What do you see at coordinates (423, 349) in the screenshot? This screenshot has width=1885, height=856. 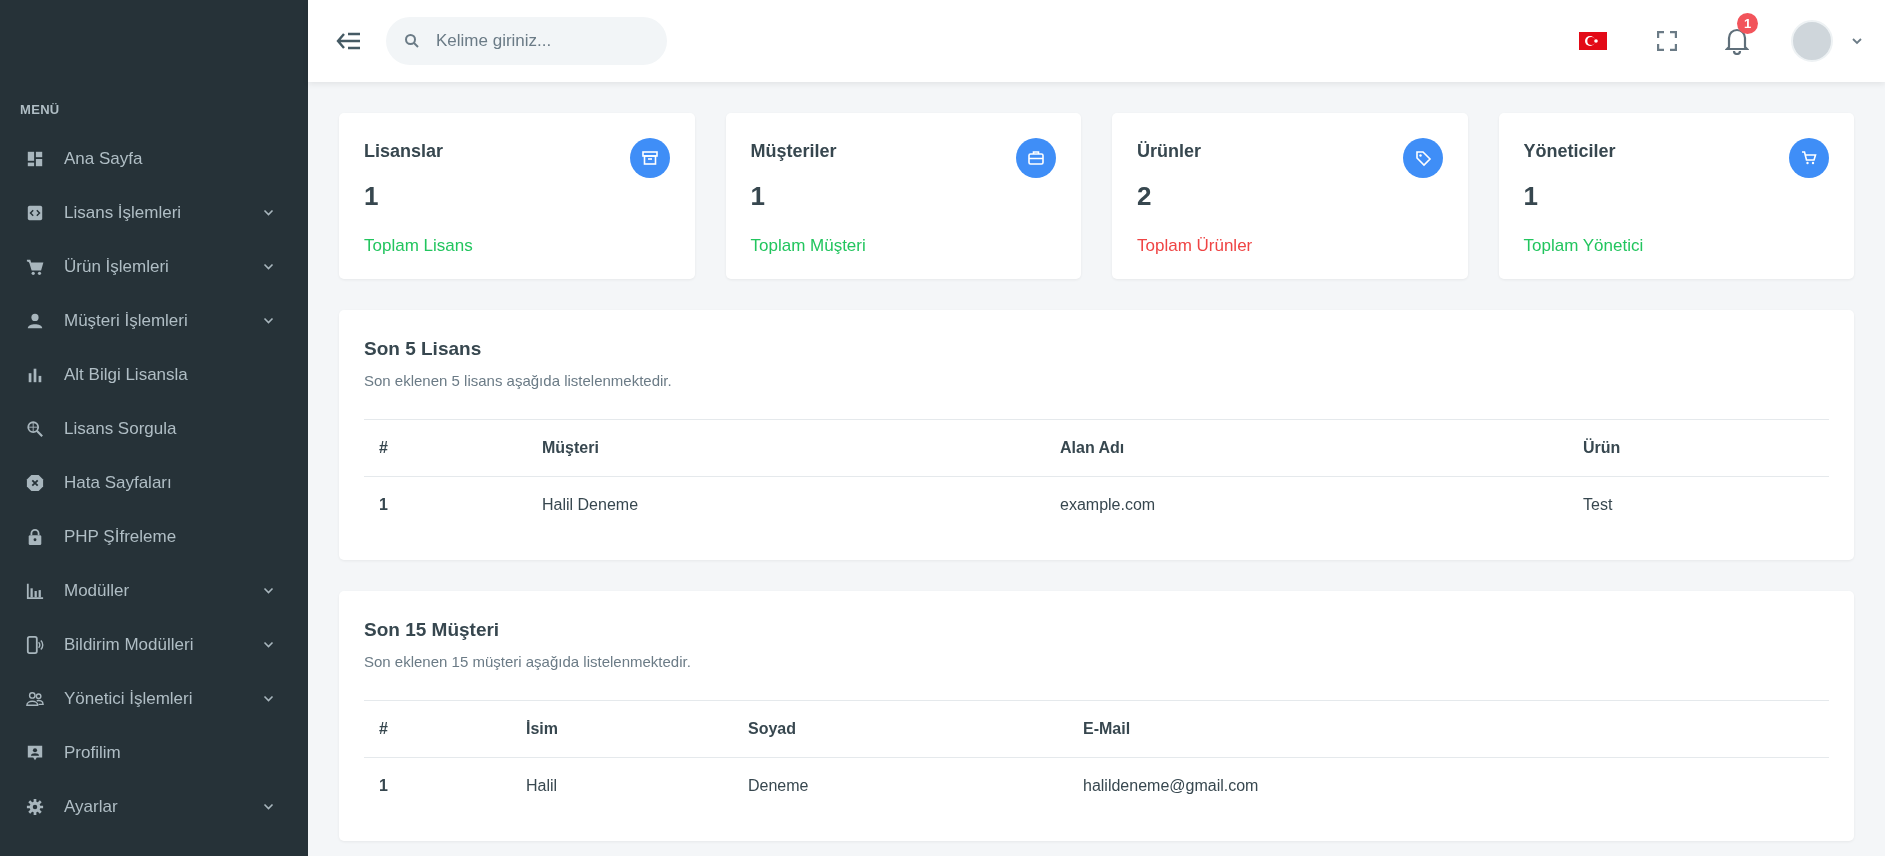 I see `section-title: Son 5 Lisans` at bounding box center [423, 349].